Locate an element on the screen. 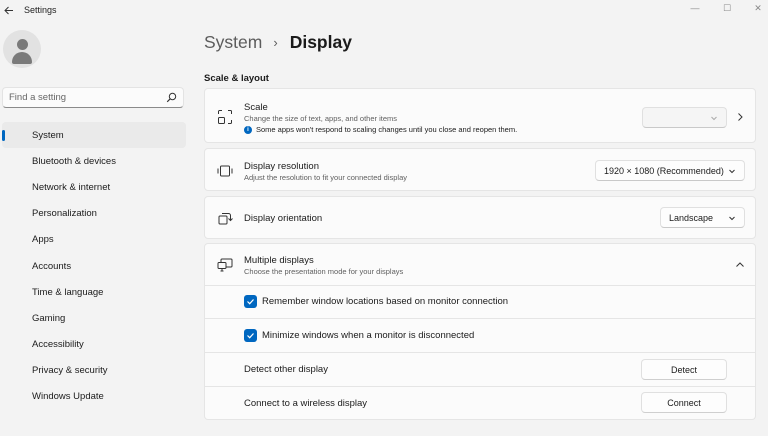 This screenshot has width=768, height=436. page-title: Display is located at coordinates (320, 42).